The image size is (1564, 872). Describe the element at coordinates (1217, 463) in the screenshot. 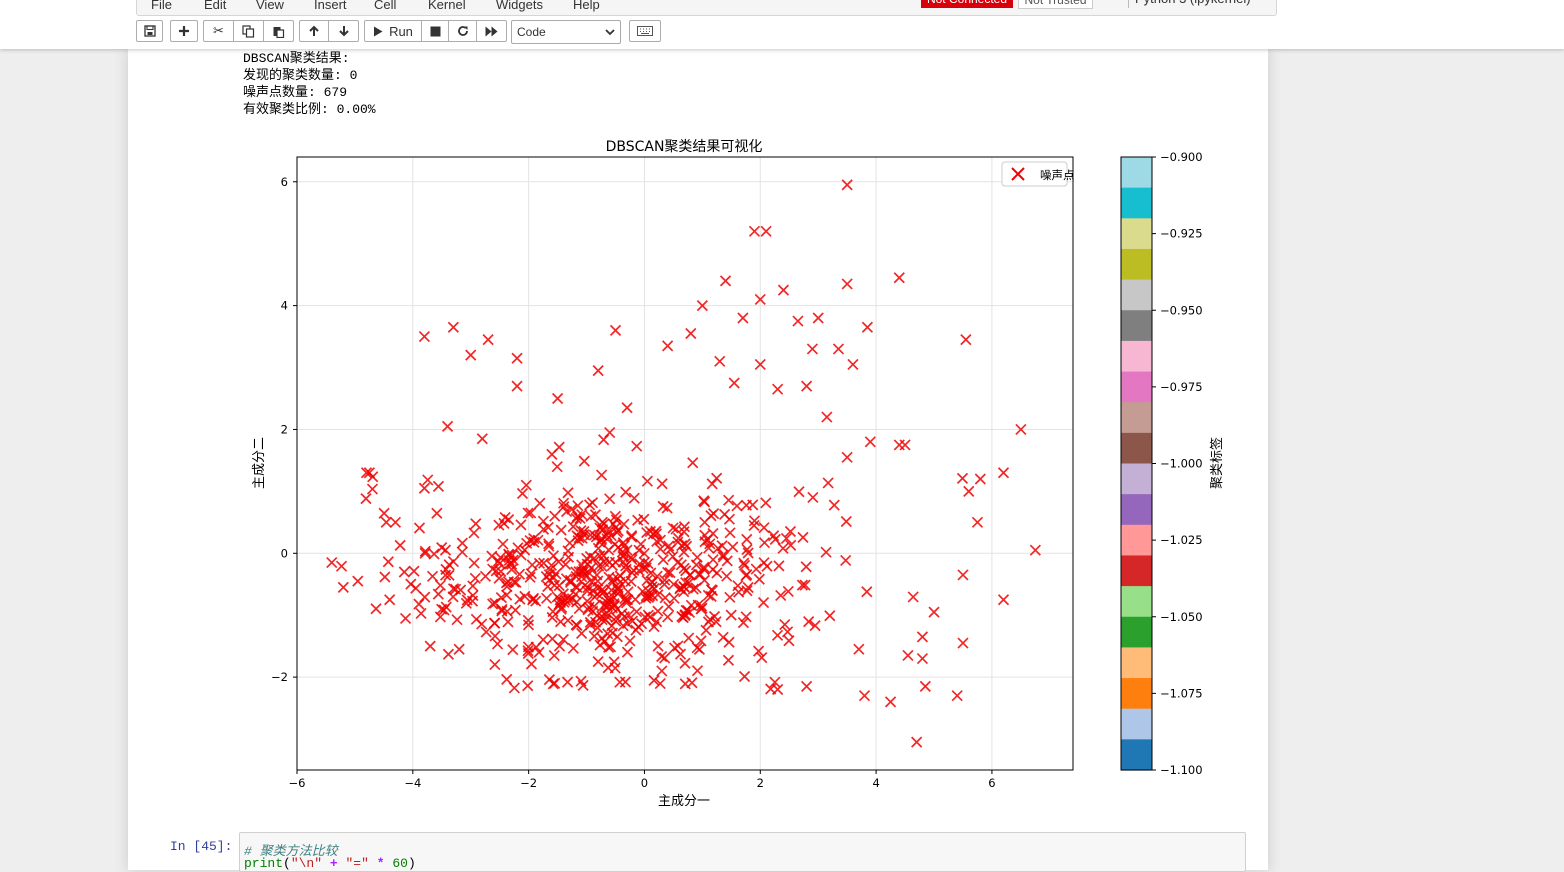

I see `colorbar-label: 聚类标签` at that location.